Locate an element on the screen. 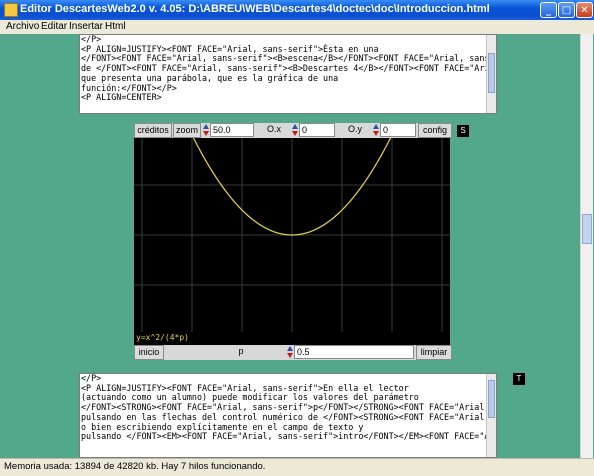  creditos-button: créditos is located at coordinates (153, 130).